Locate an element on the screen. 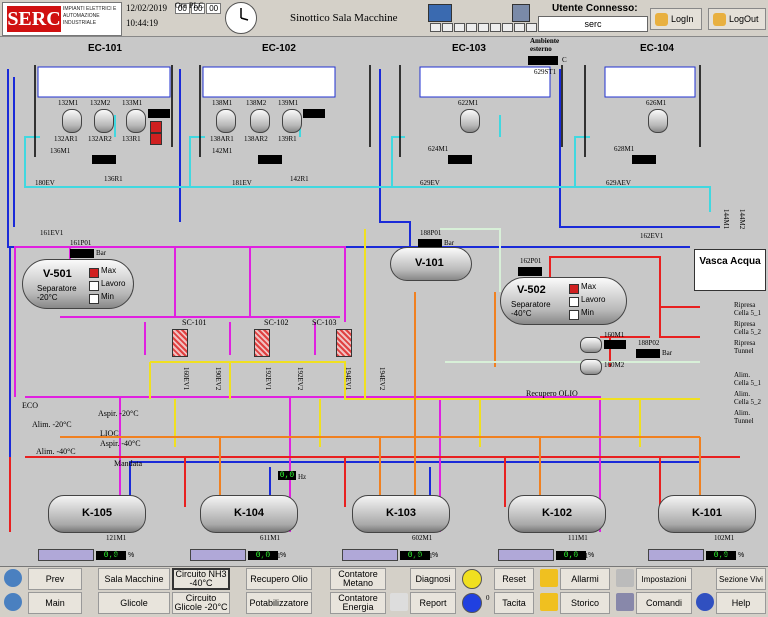 The image size is (768, 617). vasca-name: Vasca Acqua is located at coordinates (730, 261).